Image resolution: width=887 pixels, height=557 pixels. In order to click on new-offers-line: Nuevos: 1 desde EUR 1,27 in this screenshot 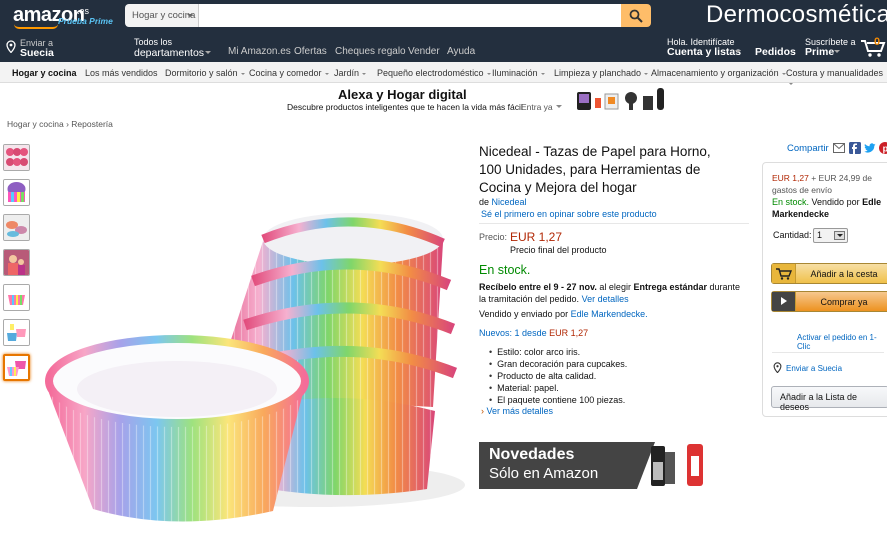, I will do `click(533, 333)`.